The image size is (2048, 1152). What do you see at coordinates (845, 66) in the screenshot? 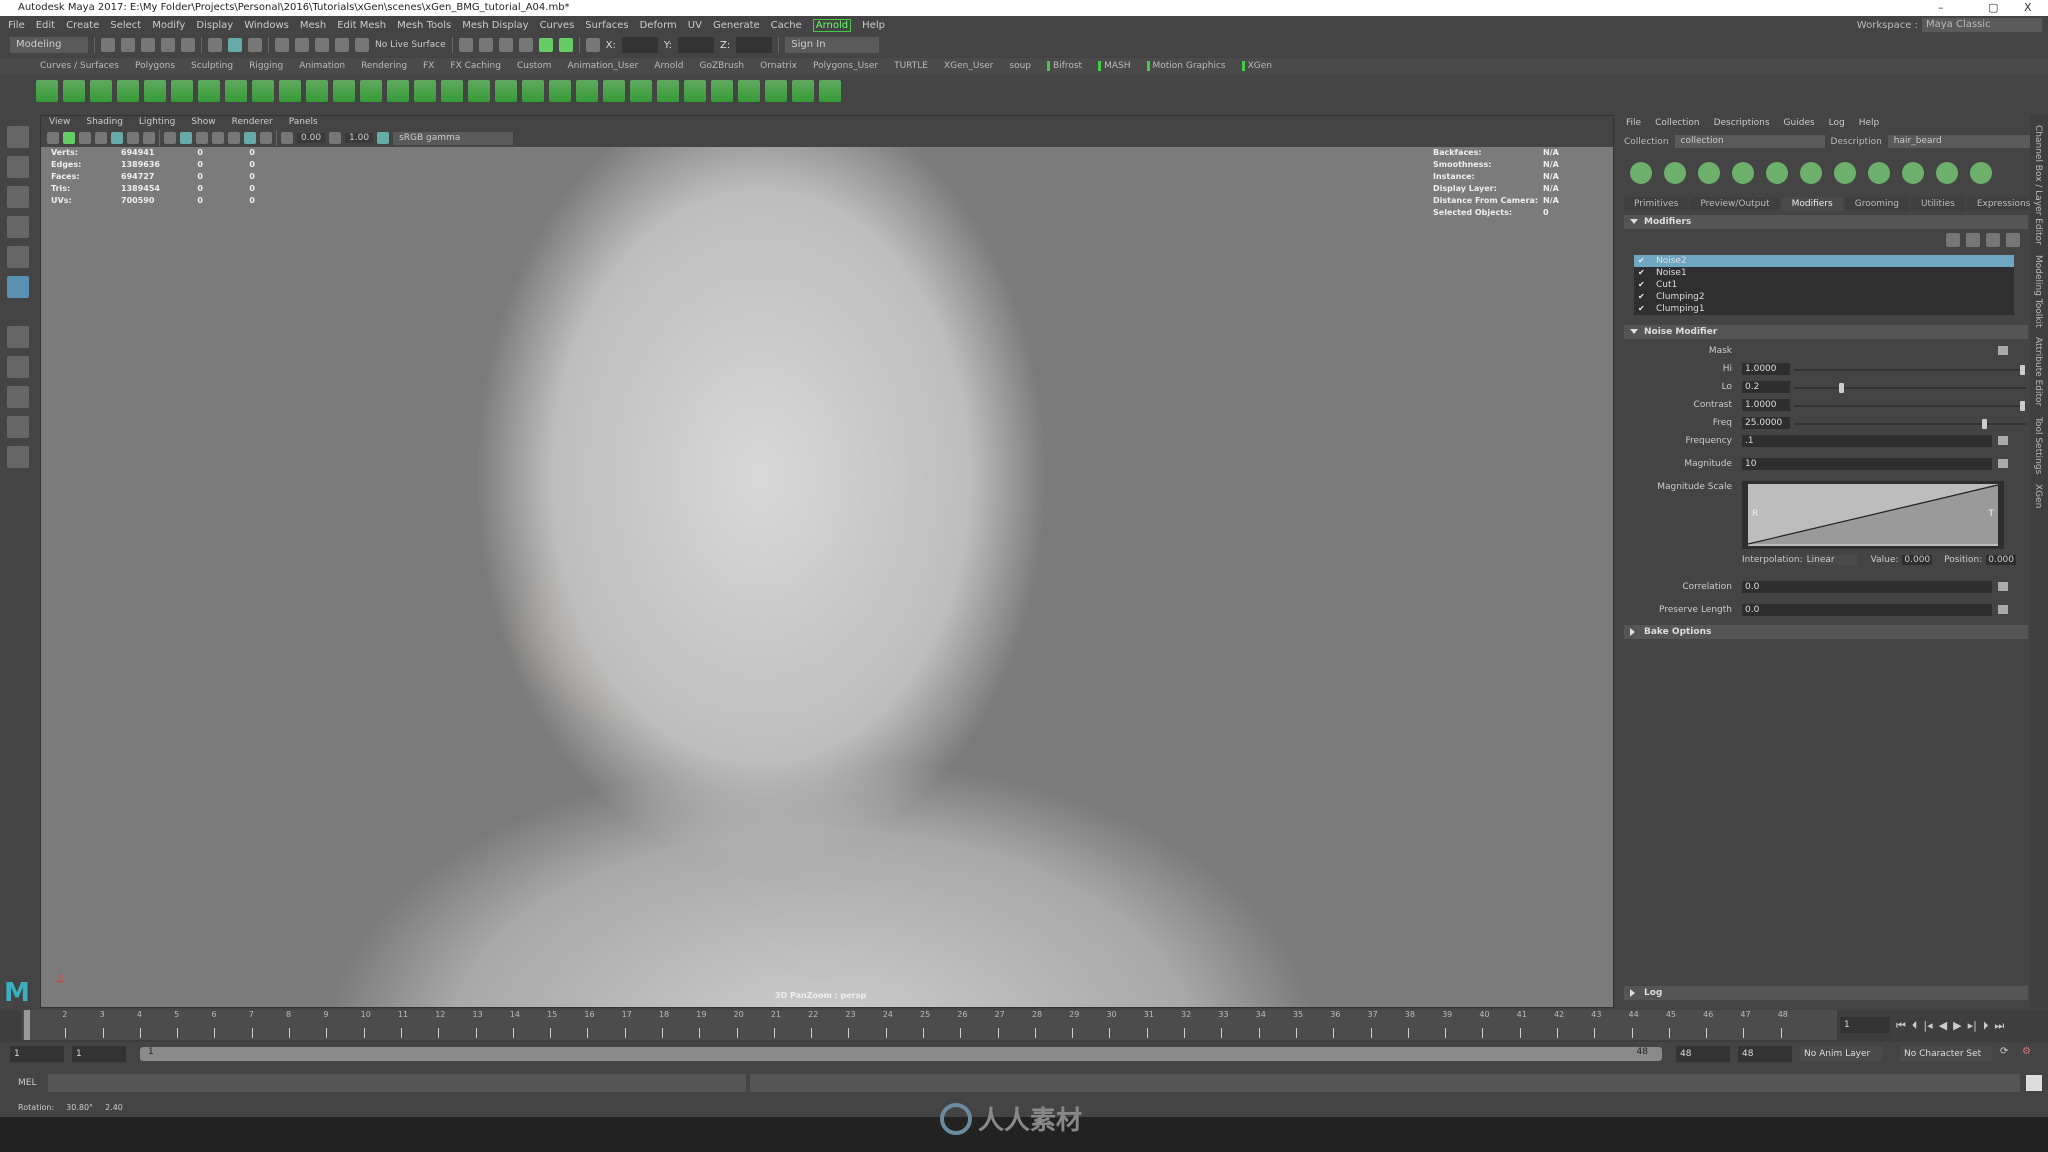
I see `shelf-tab-polygons-user: Polygons_User` at bounding box center [845, 66].